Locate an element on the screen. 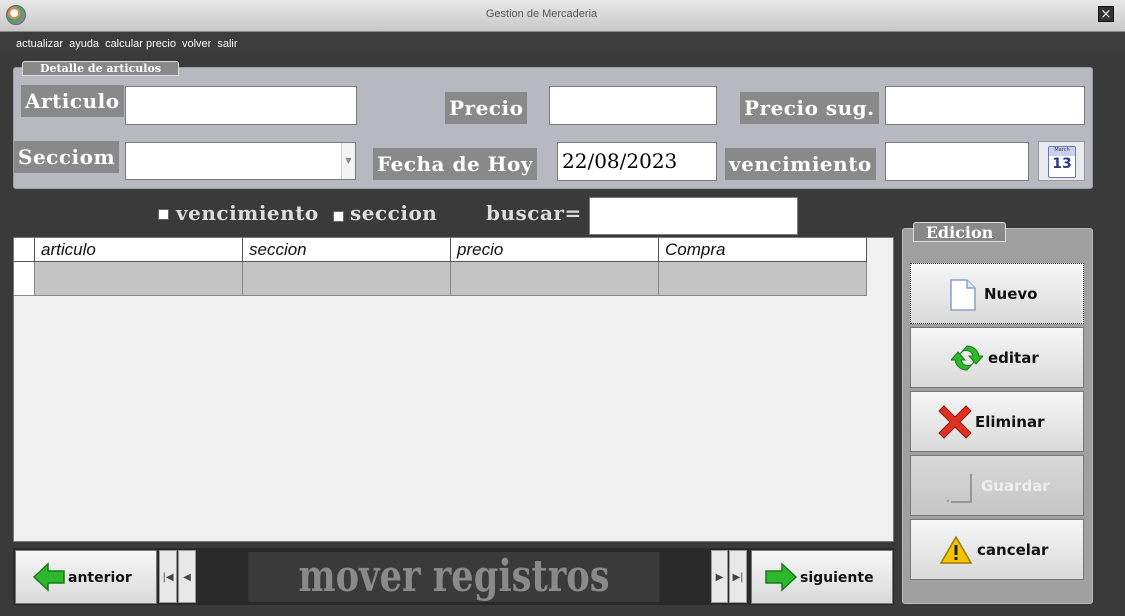 The height and width of the screenshot is (616, 1125). next-record-button: ▶ is located at coordinates (719, 576).